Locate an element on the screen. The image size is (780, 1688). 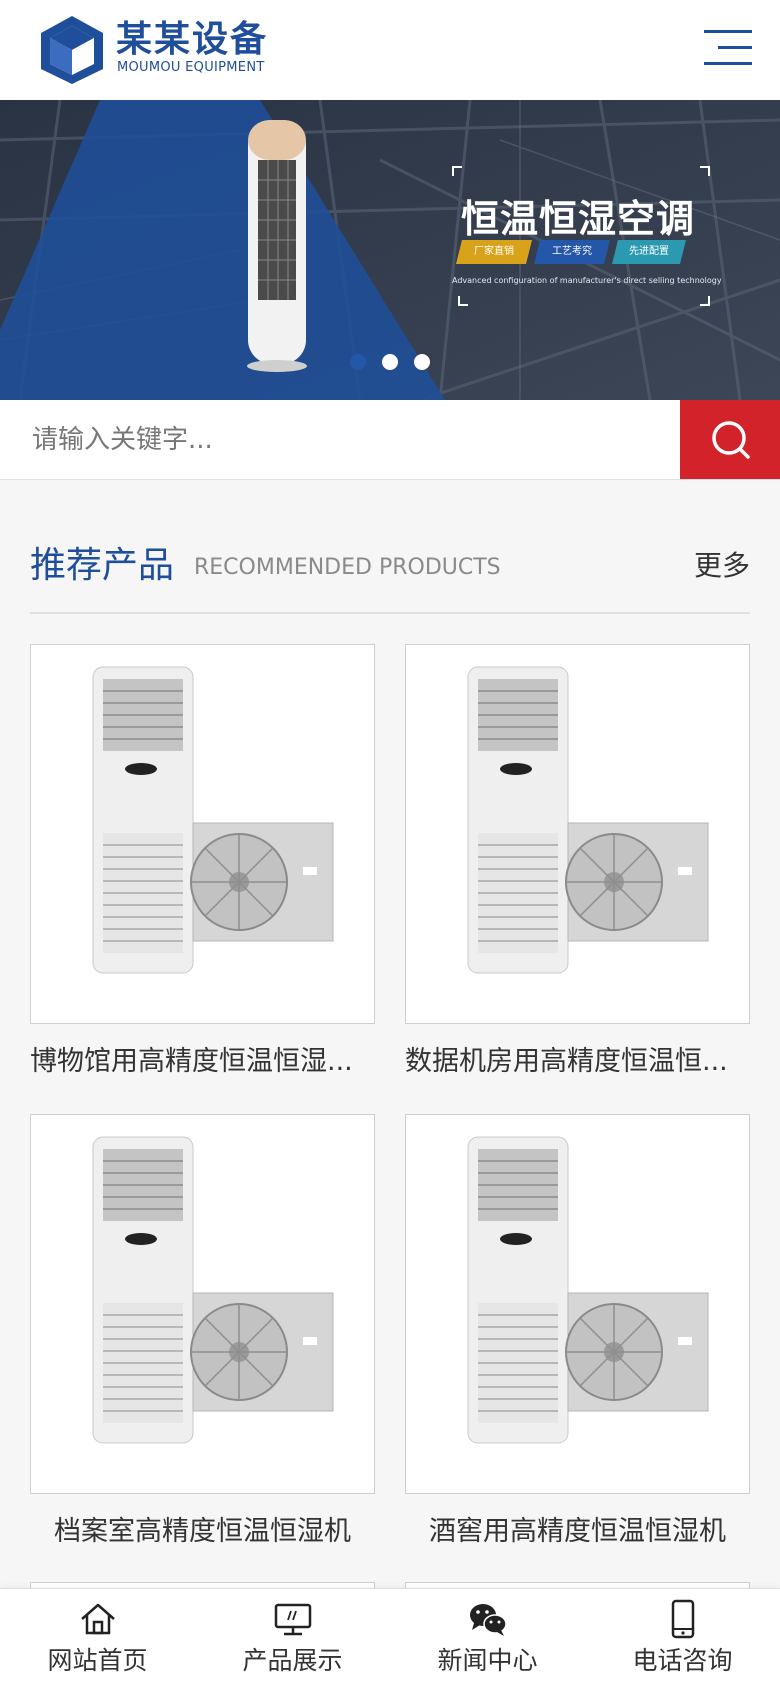
search-divider is located at coordinates (390, 479).